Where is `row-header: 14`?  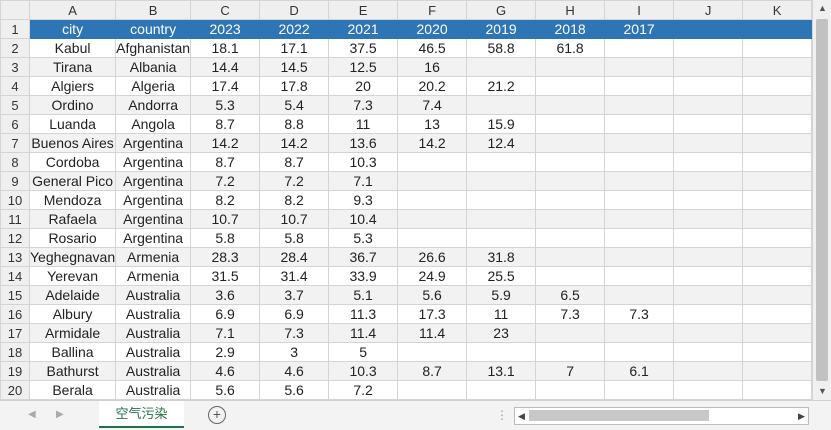
row-header: 14 is located at coordinates (15, 276).